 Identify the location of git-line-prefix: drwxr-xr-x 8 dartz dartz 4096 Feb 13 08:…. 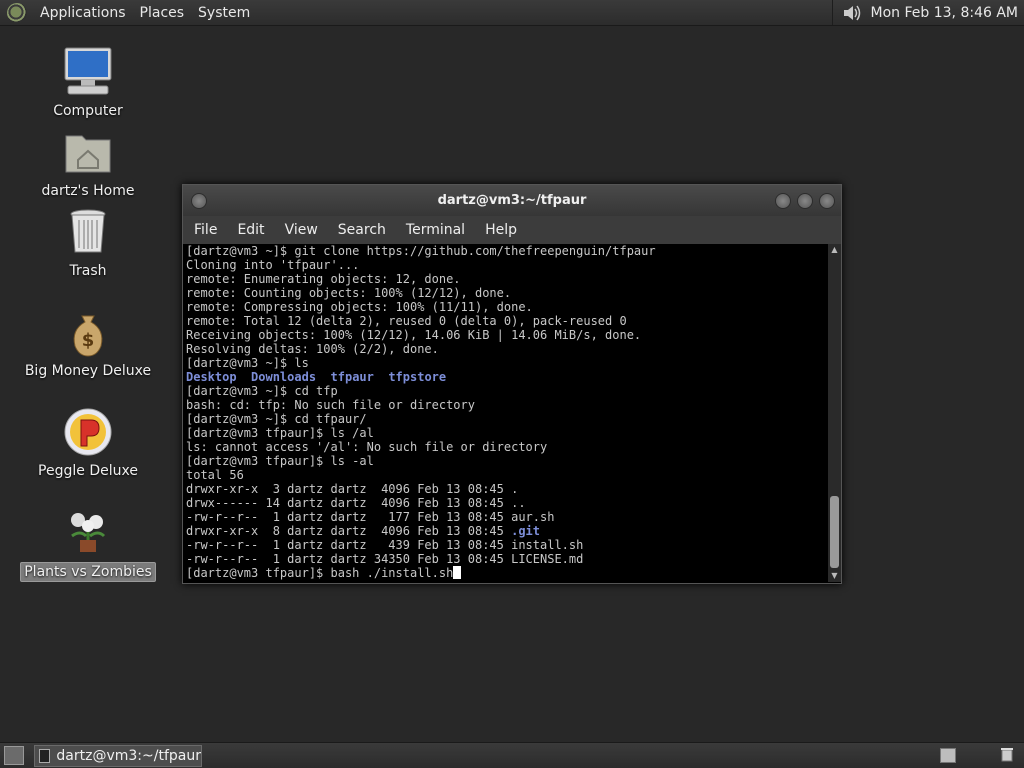
(349, 531).